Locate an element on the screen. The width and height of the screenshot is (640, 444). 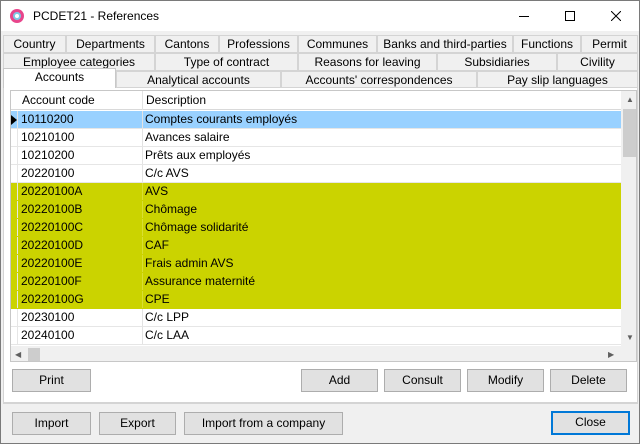
description-cell: Comptes courants employés is located at coordinates (221, 119).